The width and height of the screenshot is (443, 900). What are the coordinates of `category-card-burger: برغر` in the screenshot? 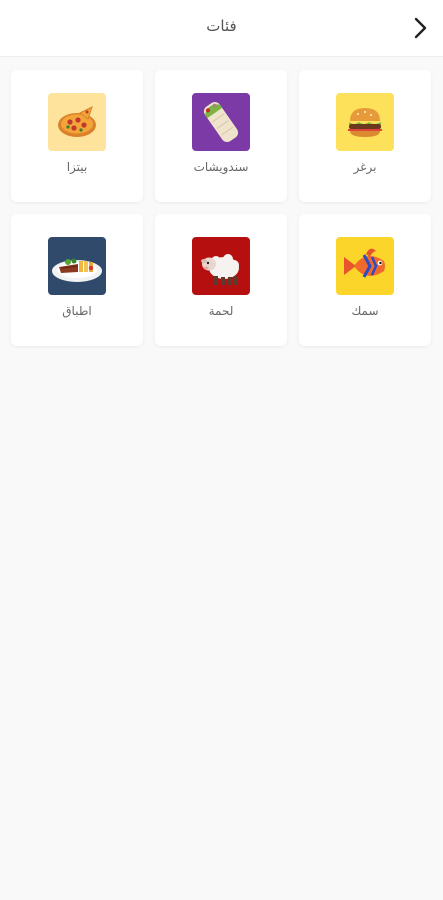 It's located at (365, 136).